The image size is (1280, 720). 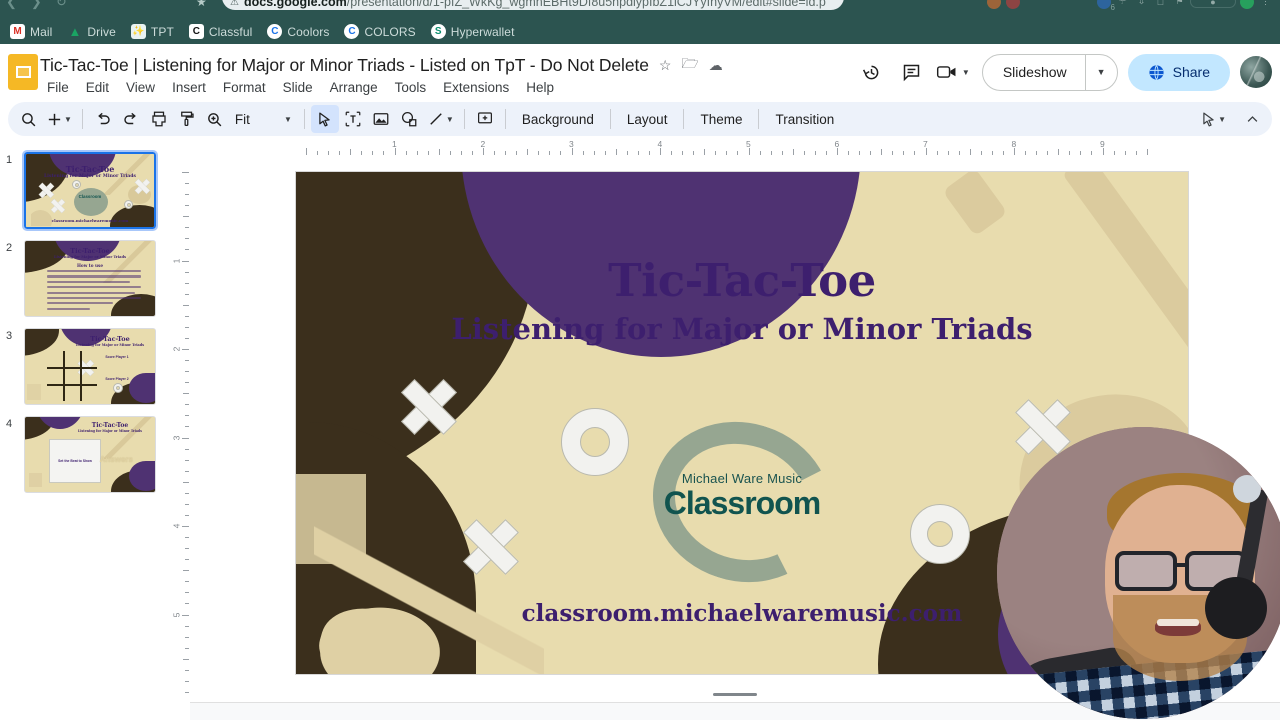 I want to click on video-camera-icon, so click(x=947, y=72).